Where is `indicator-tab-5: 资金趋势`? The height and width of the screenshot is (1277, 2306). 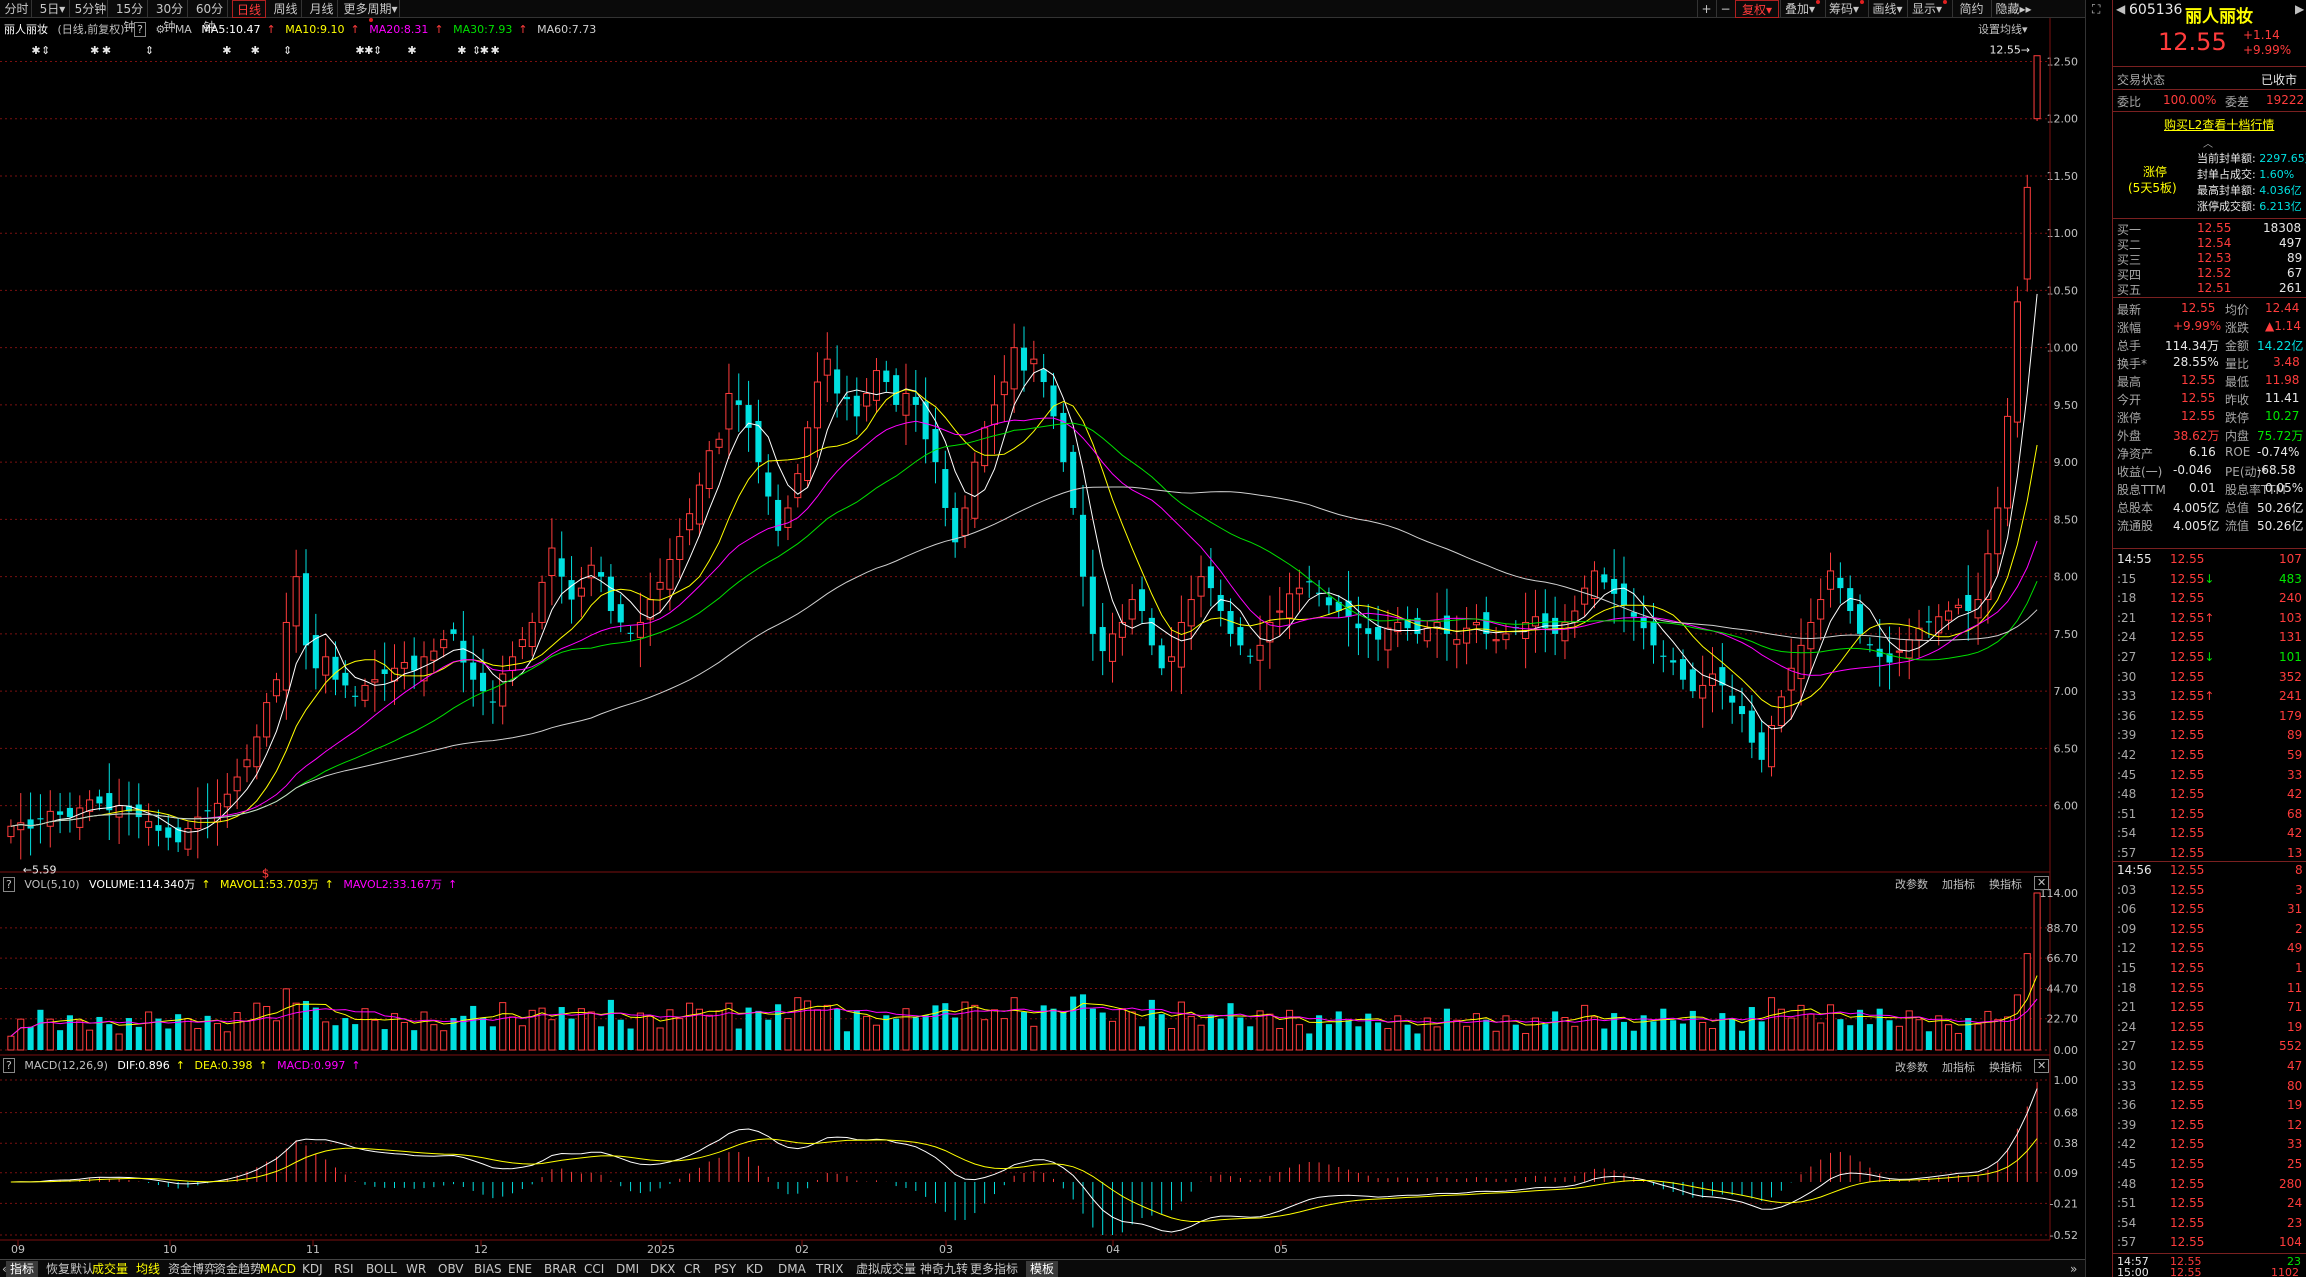
indicator-tab-5: 资金趋势 is located at coordinates (238, 1269).